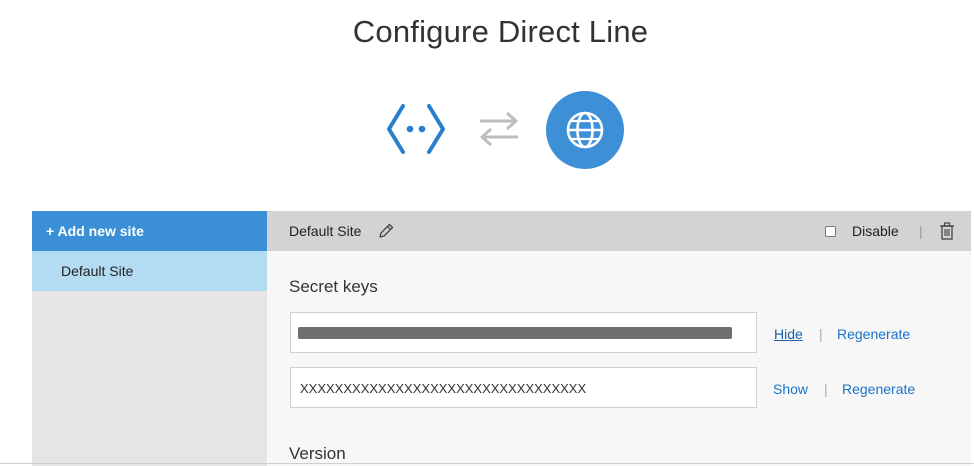 This screenshot has width=974, height=466. What do you see at coordinates (149, 231) in the screenshot?
I see `add-new-site-button: + Add new site` at bounding box center [149, 231].